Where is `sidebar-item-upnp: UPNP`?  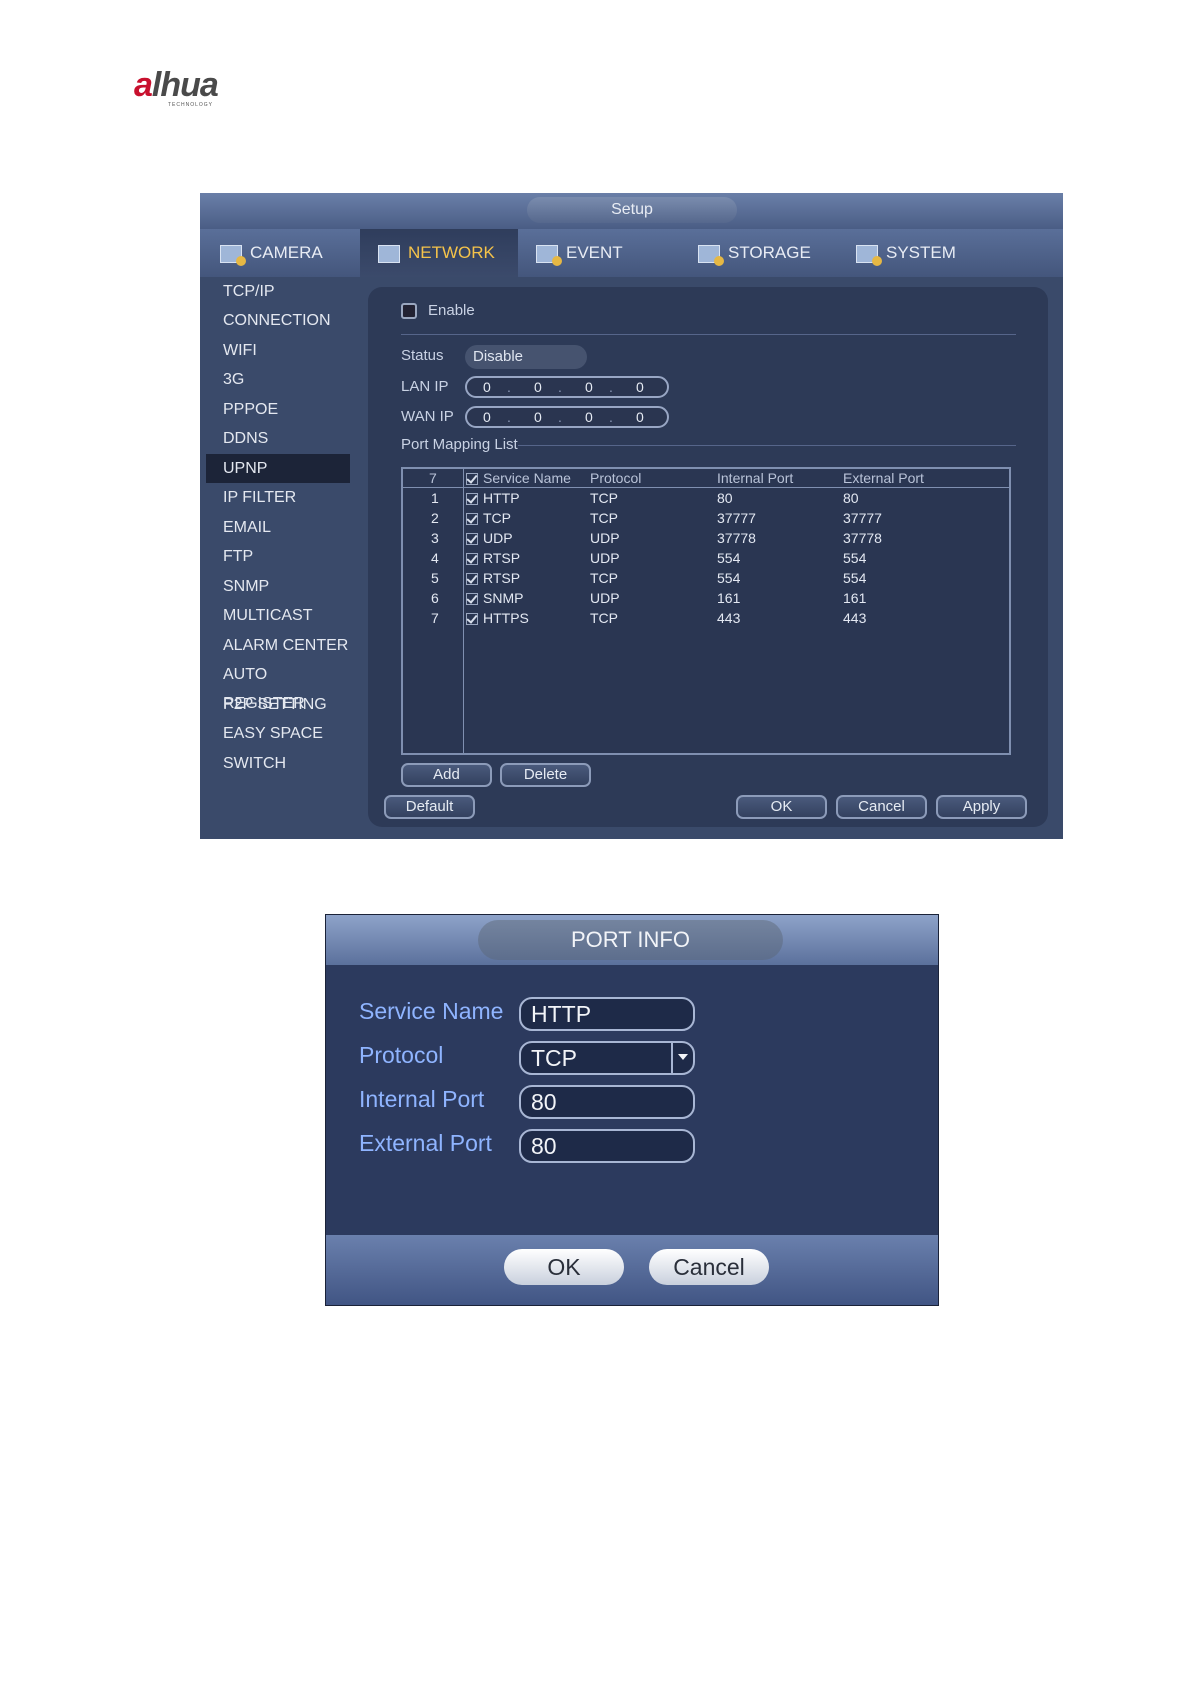 sidebar-item-upnp: UPNP is located at coordinates (278, 468).